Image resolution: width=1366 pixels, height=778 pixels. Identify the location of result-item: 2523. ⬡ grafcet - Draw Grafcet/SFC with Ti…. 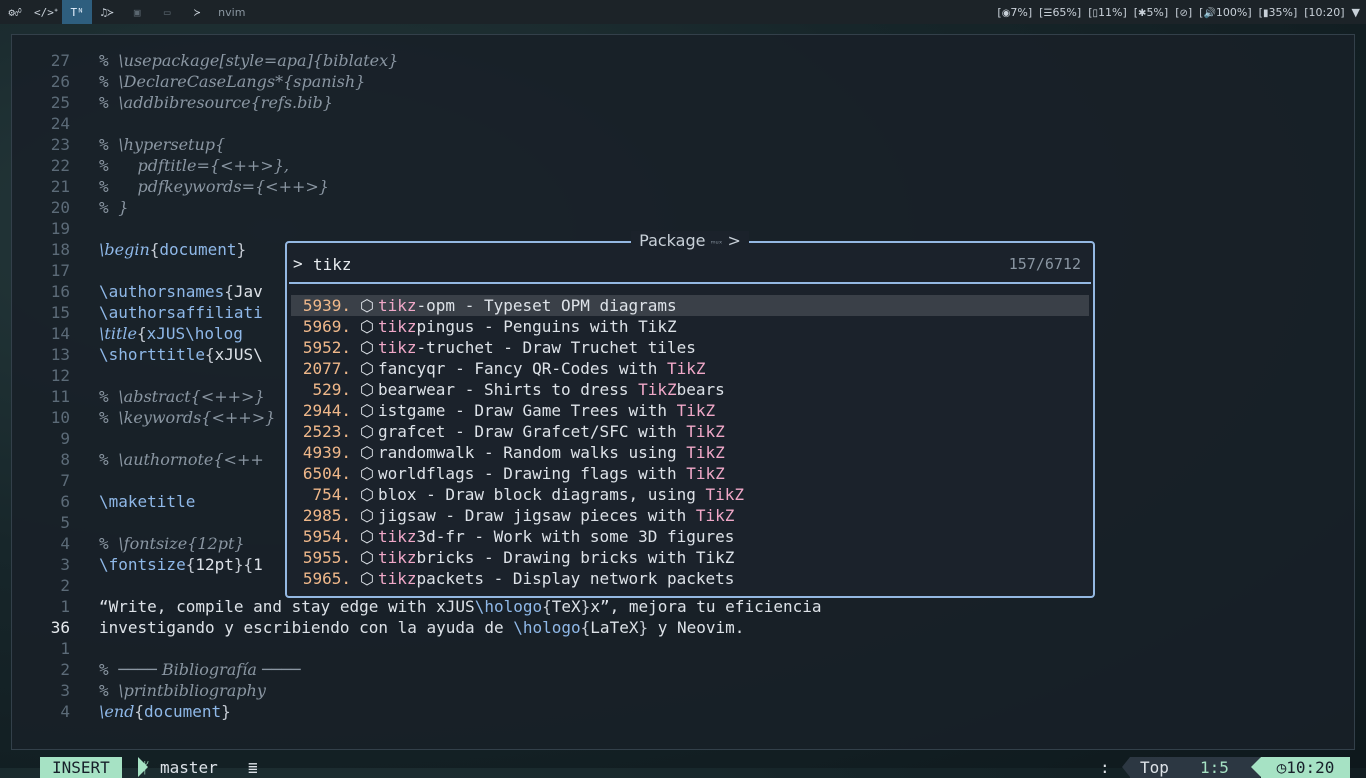
(690, 431).